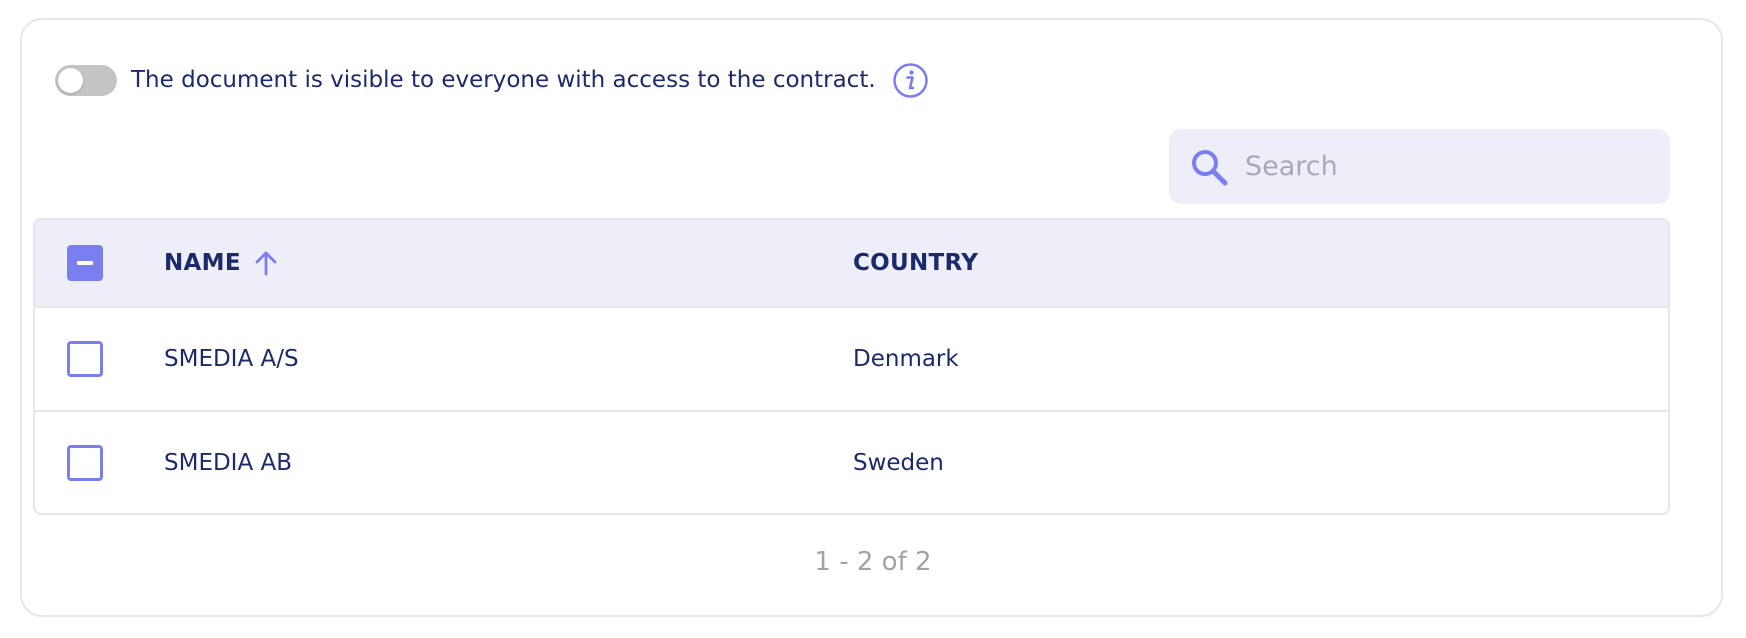  Describe the element at coordinates (910, 80) in the screenshot. I see `info-icon` at that location.